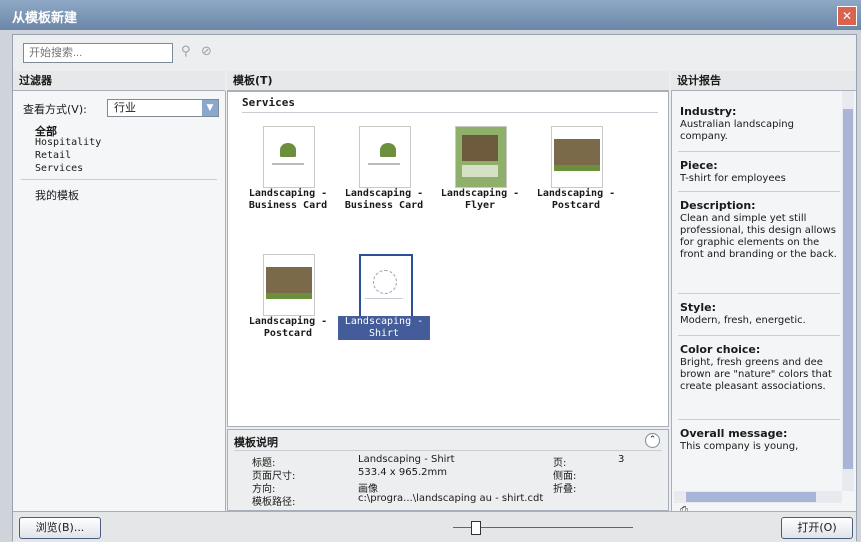 This screenshot has height=542, width=861. I want to click on filter-header: 过滤器, so click(119, 81).